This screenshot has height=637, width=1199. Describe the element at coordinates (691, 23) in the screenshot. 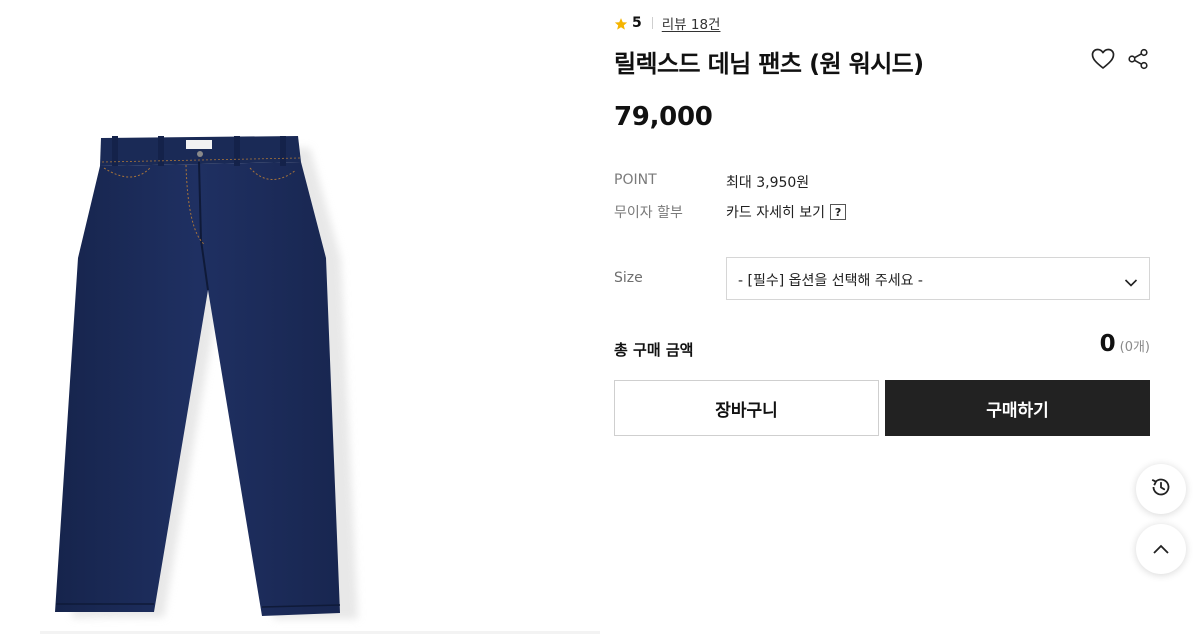

I see `review-count-link: 리뷰 18건` at that location.